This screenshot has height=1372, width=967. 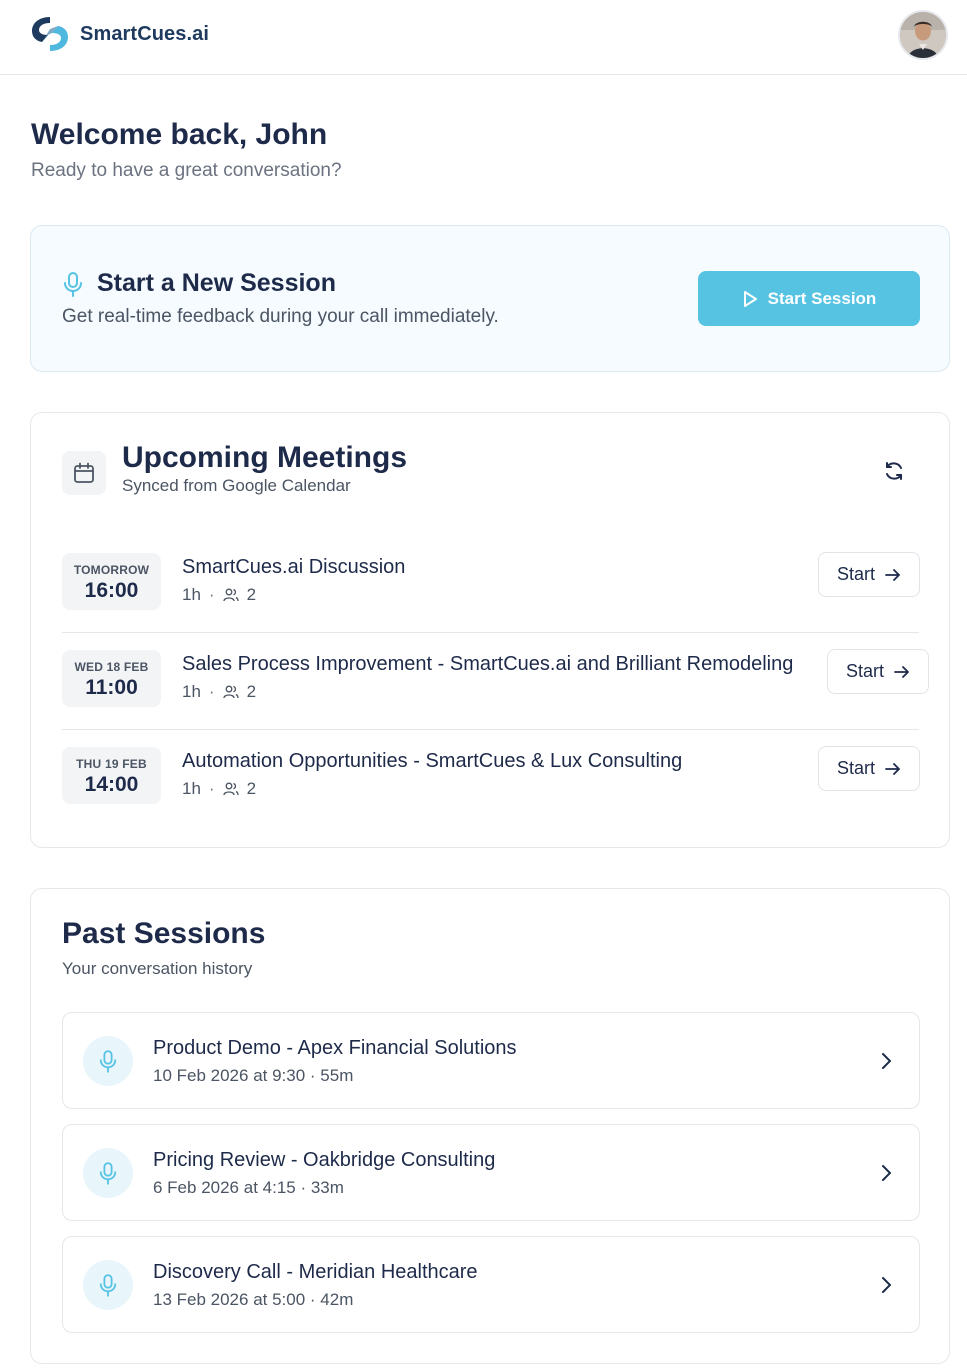 What do you see at coordinates (111, 667) in the screenshot?
I see `meeting-day: WED 18 FEB` at bounding box center [111, 667].